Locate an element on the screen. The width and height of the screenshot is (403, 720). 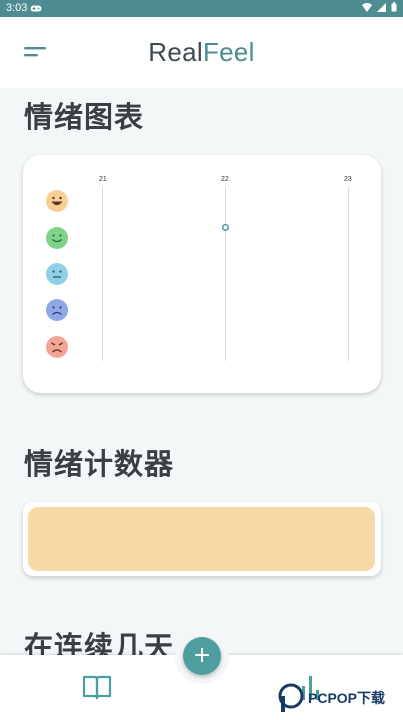
app-title-real: Real is located at coordinates (175, 52).